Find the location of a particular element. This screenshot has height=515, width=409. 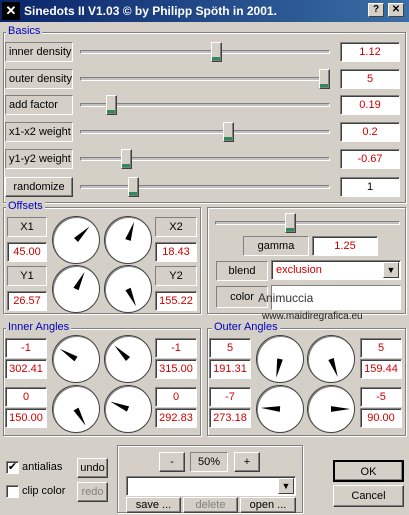

offset-y2-dial is located at coordinates (128, 289).